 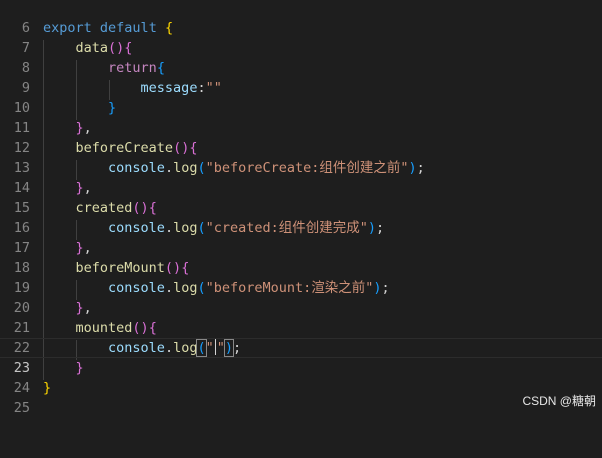 I want to click on code-line: 19 beforeMount(){, so click(x=301, y=277).